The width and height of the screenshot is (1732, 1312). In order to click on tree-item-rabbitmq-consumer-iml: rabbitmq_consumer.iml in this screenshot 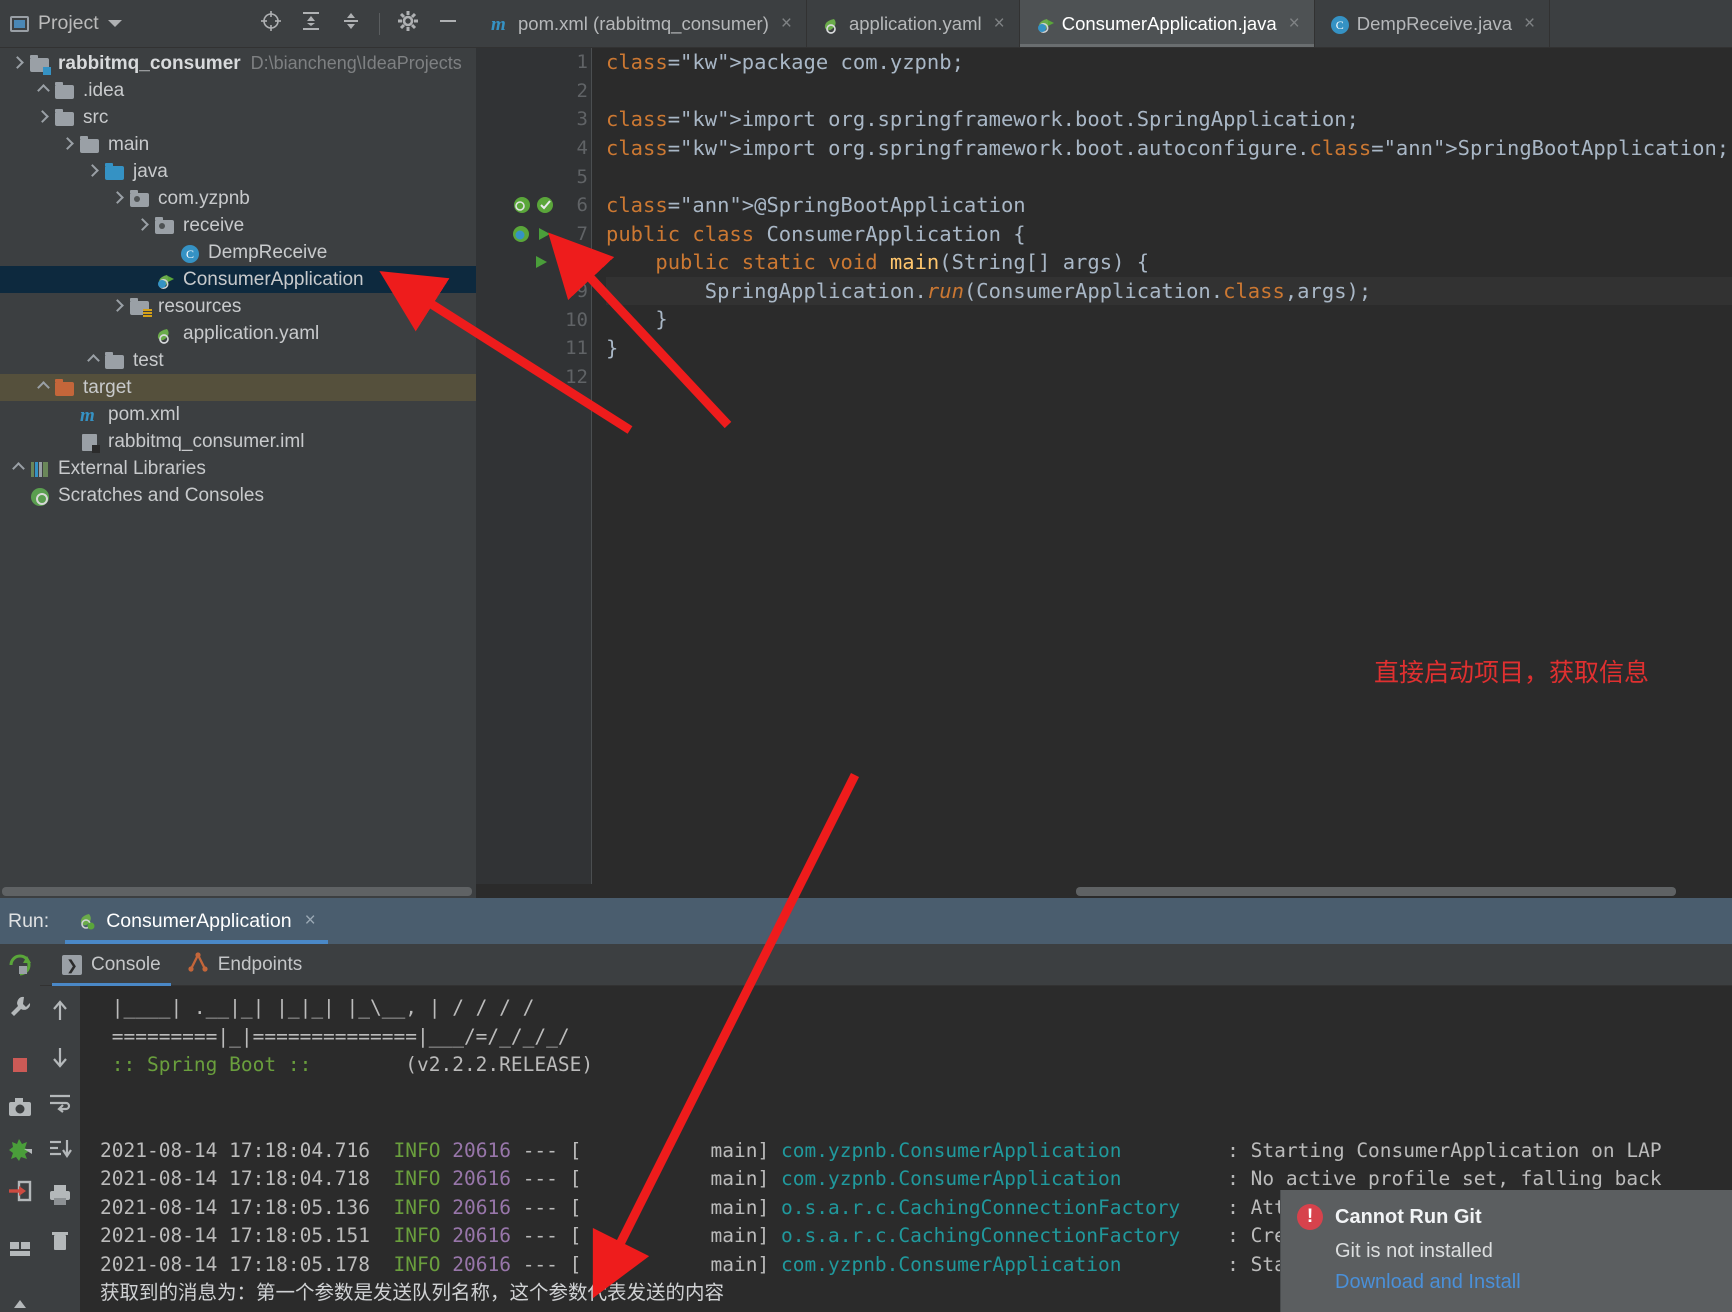, I will do `click(238, 441)`.